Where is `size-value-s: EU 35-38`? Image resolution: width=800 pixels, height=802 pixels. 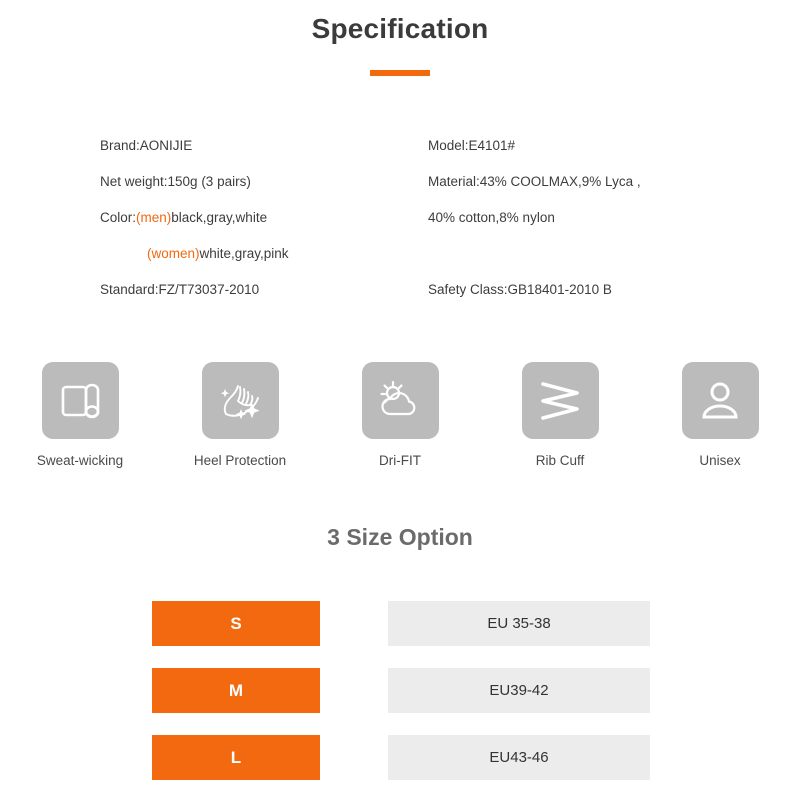 size-value-s: EU 35-38 is located at coordinates (519, 623).